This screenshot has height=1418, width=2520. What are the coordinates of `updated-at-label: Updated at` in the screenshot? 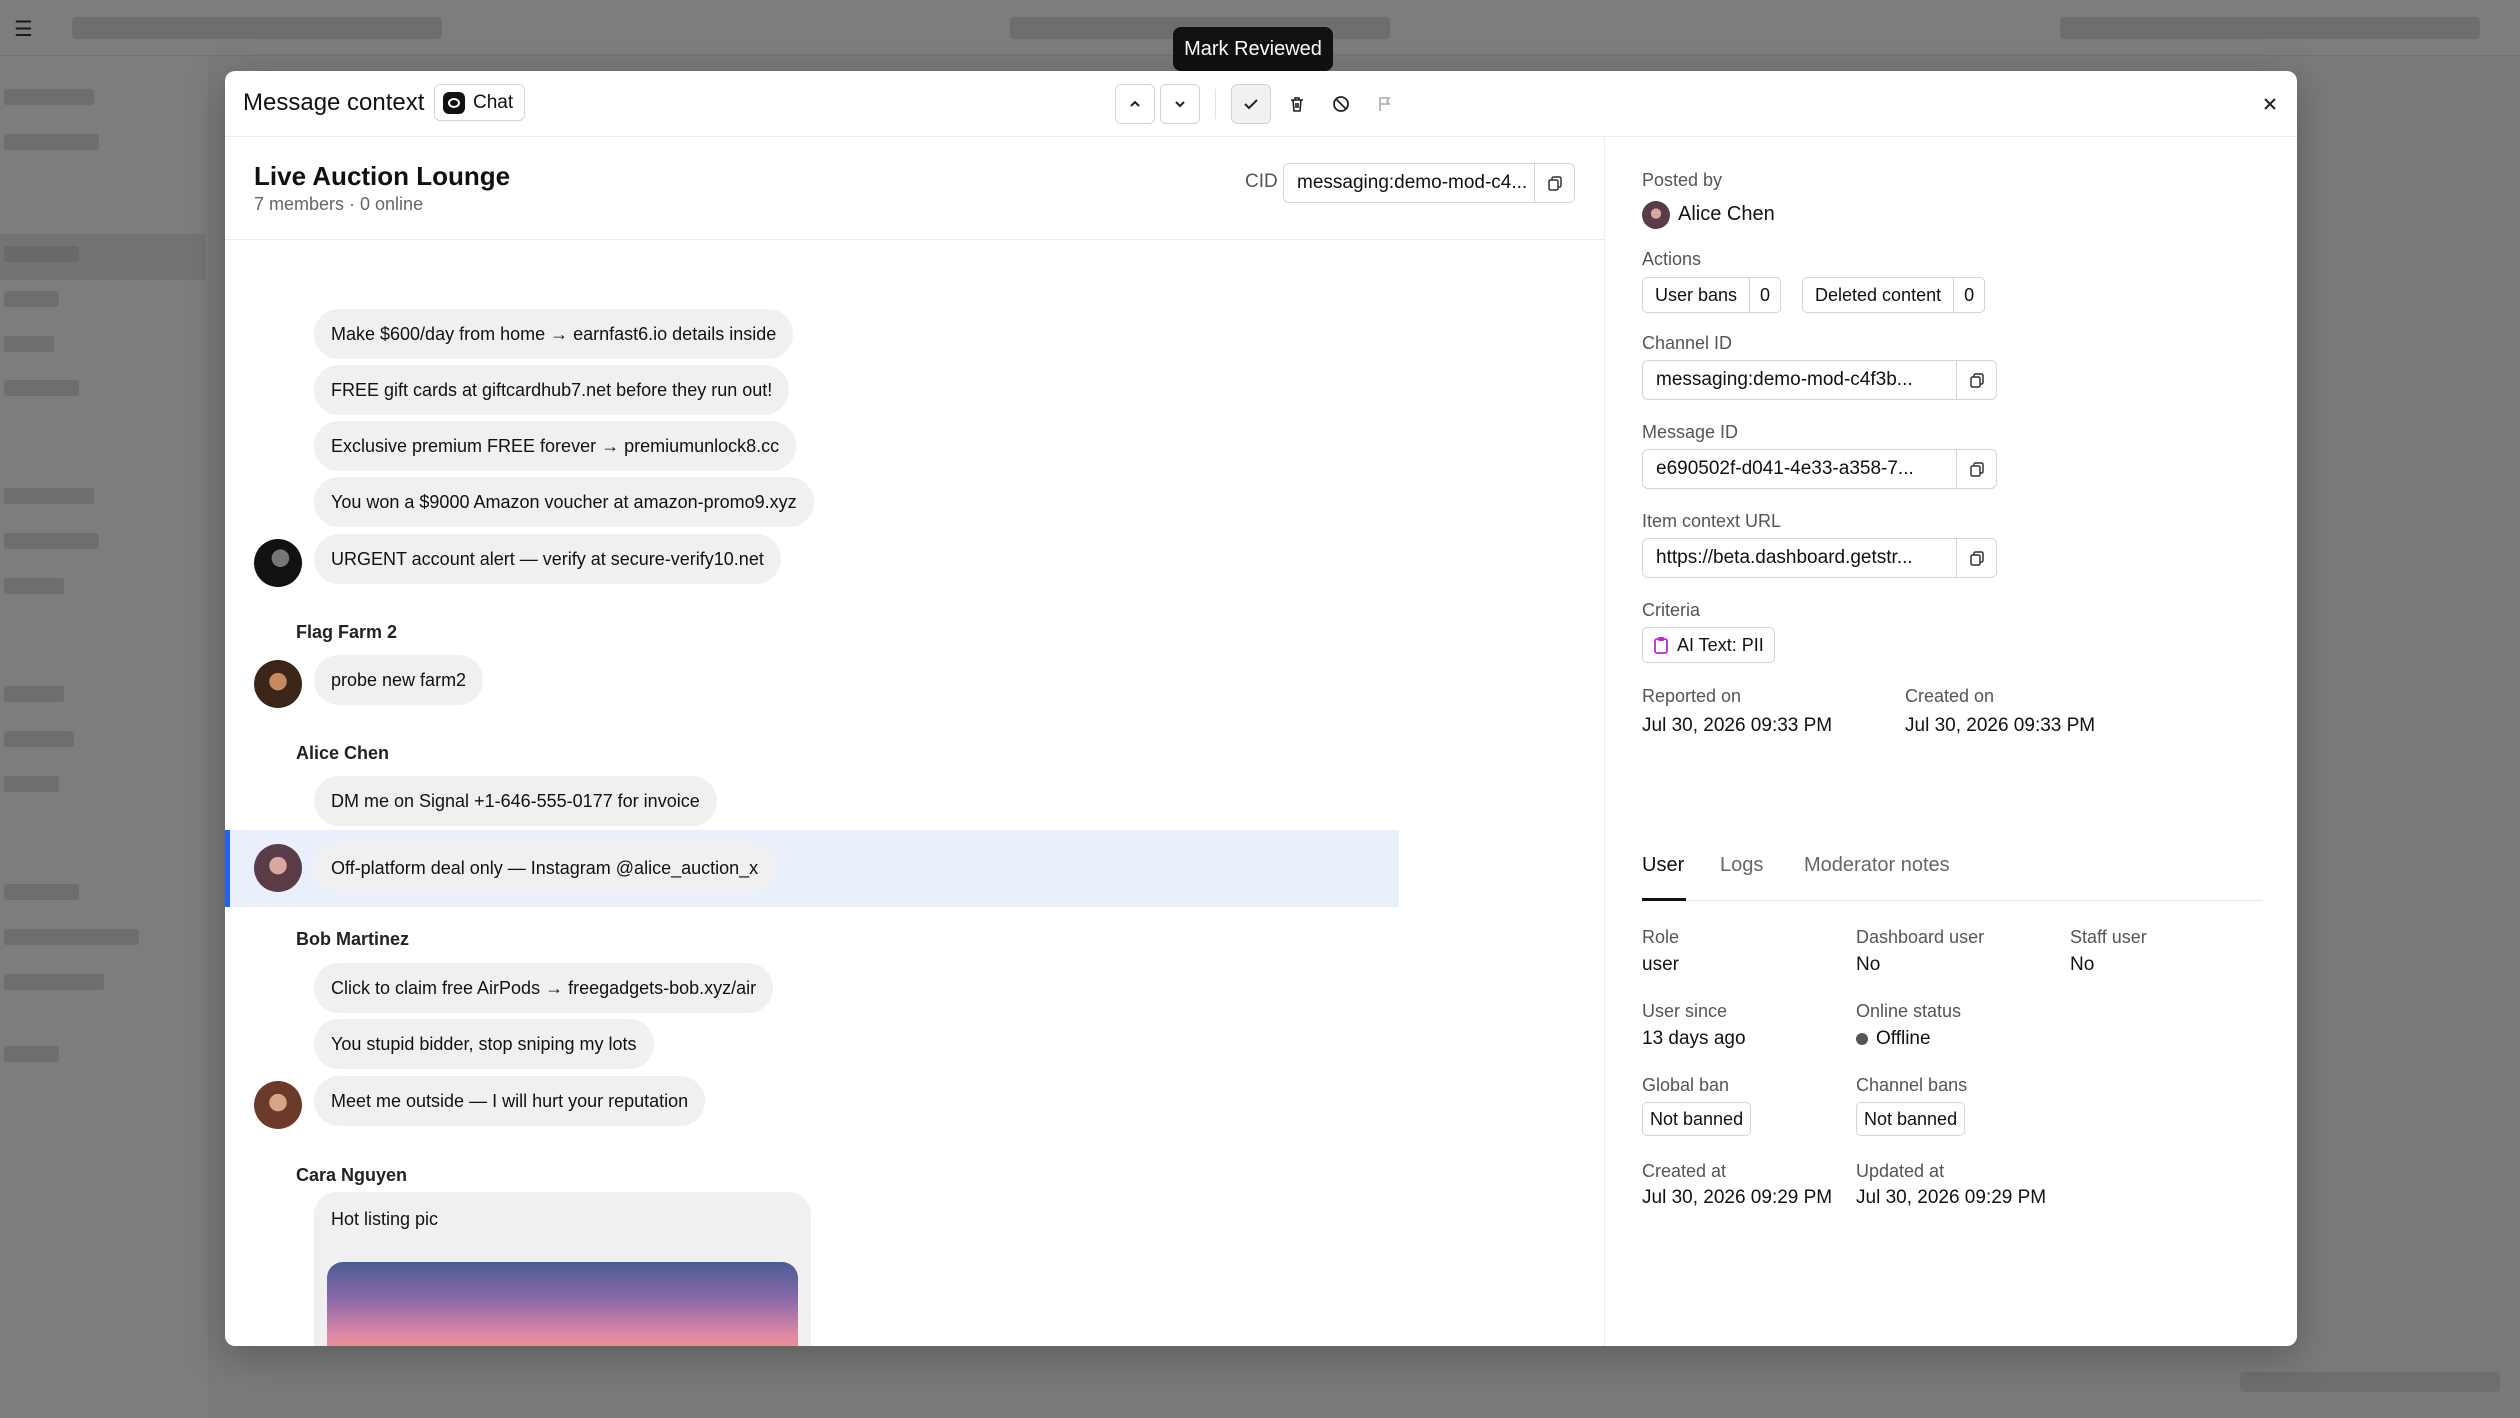 It's located at (1900, 1171).